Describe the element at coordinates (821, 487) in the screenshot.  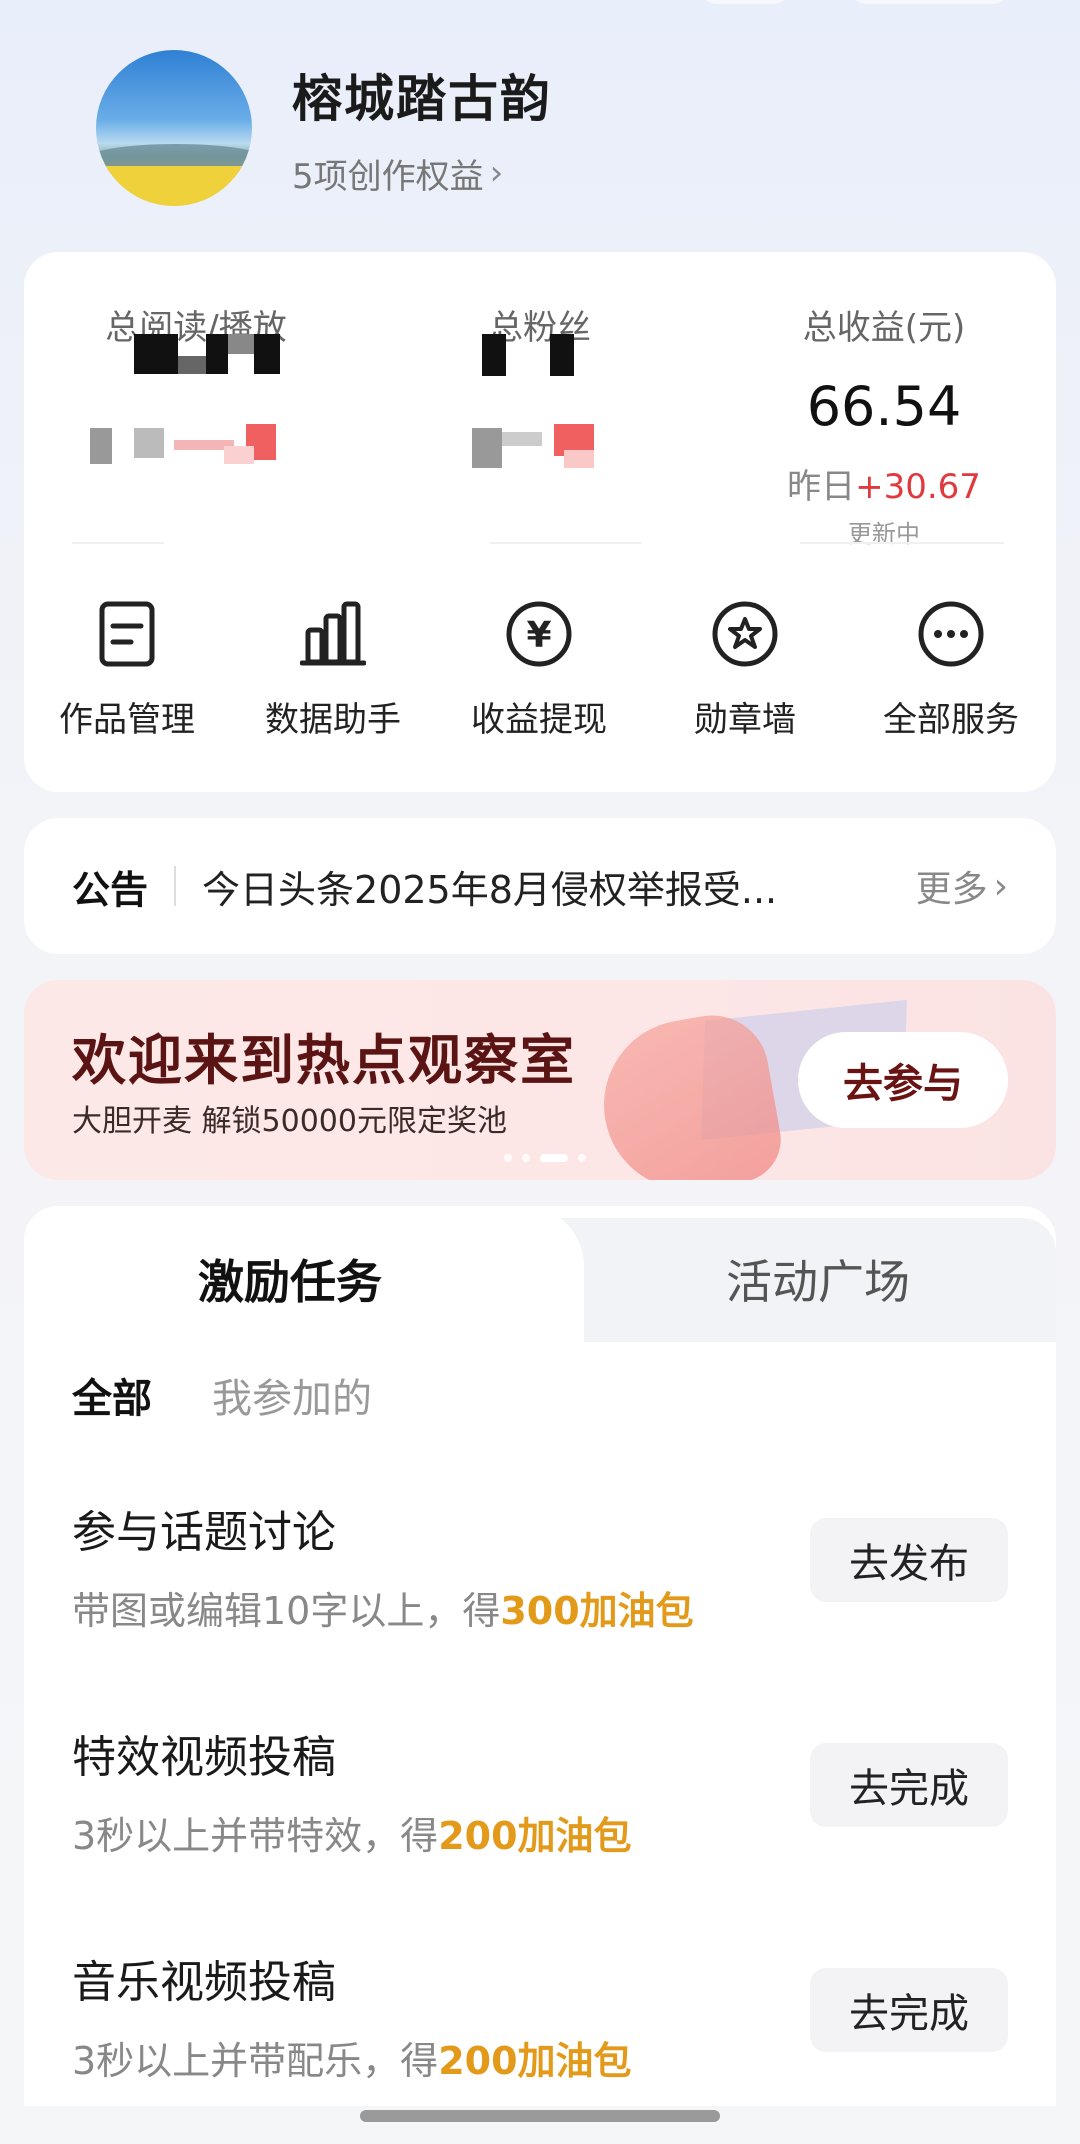
I see `delta-prefix: 昨日` at that location.